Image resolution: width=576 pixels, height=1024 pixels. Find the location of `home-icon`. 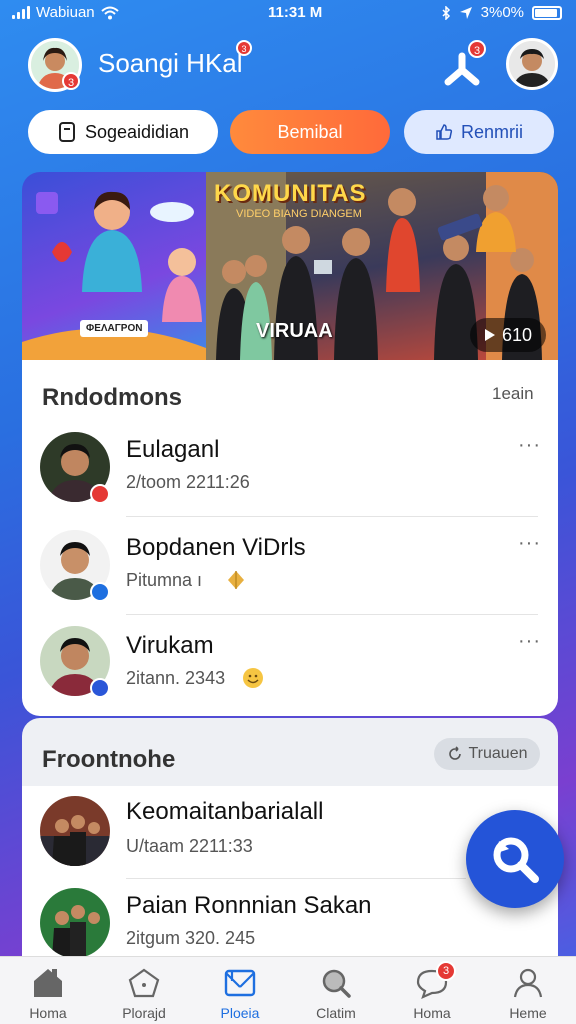

home-icon is located at coordinates (48, 983).